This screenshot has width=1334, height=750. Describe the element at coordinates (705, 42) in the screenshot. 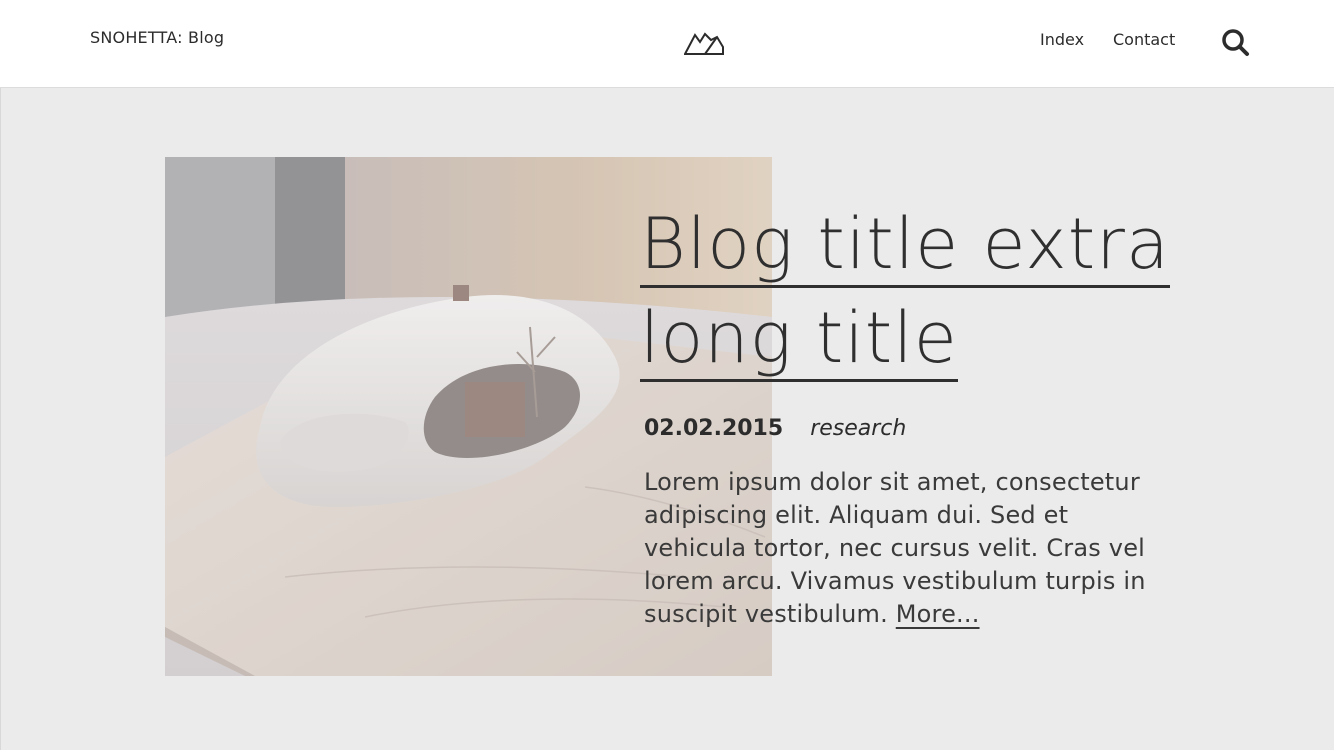

I see `mountain-logo-icon` at that location.